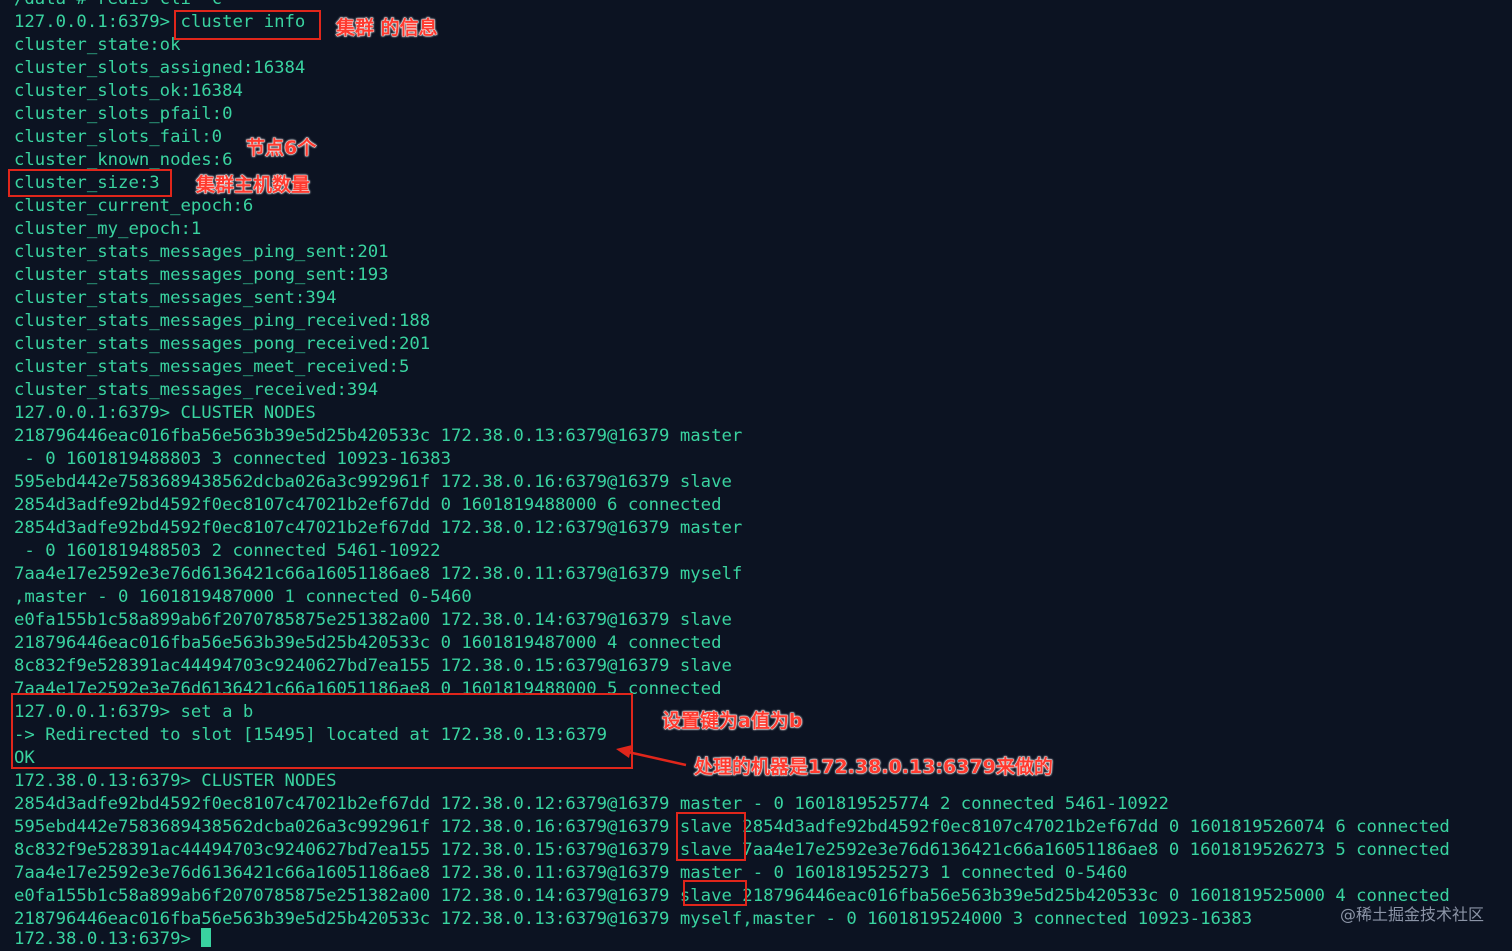 Image resolution: width=1512 pixels, height=951 pixels. What do you see at coordinates (165, 413) in the screenshot?
I see `terminal-line-command: 127.0.0.1:6379> CLUSTER NODES` at bounding box center [165, 413].